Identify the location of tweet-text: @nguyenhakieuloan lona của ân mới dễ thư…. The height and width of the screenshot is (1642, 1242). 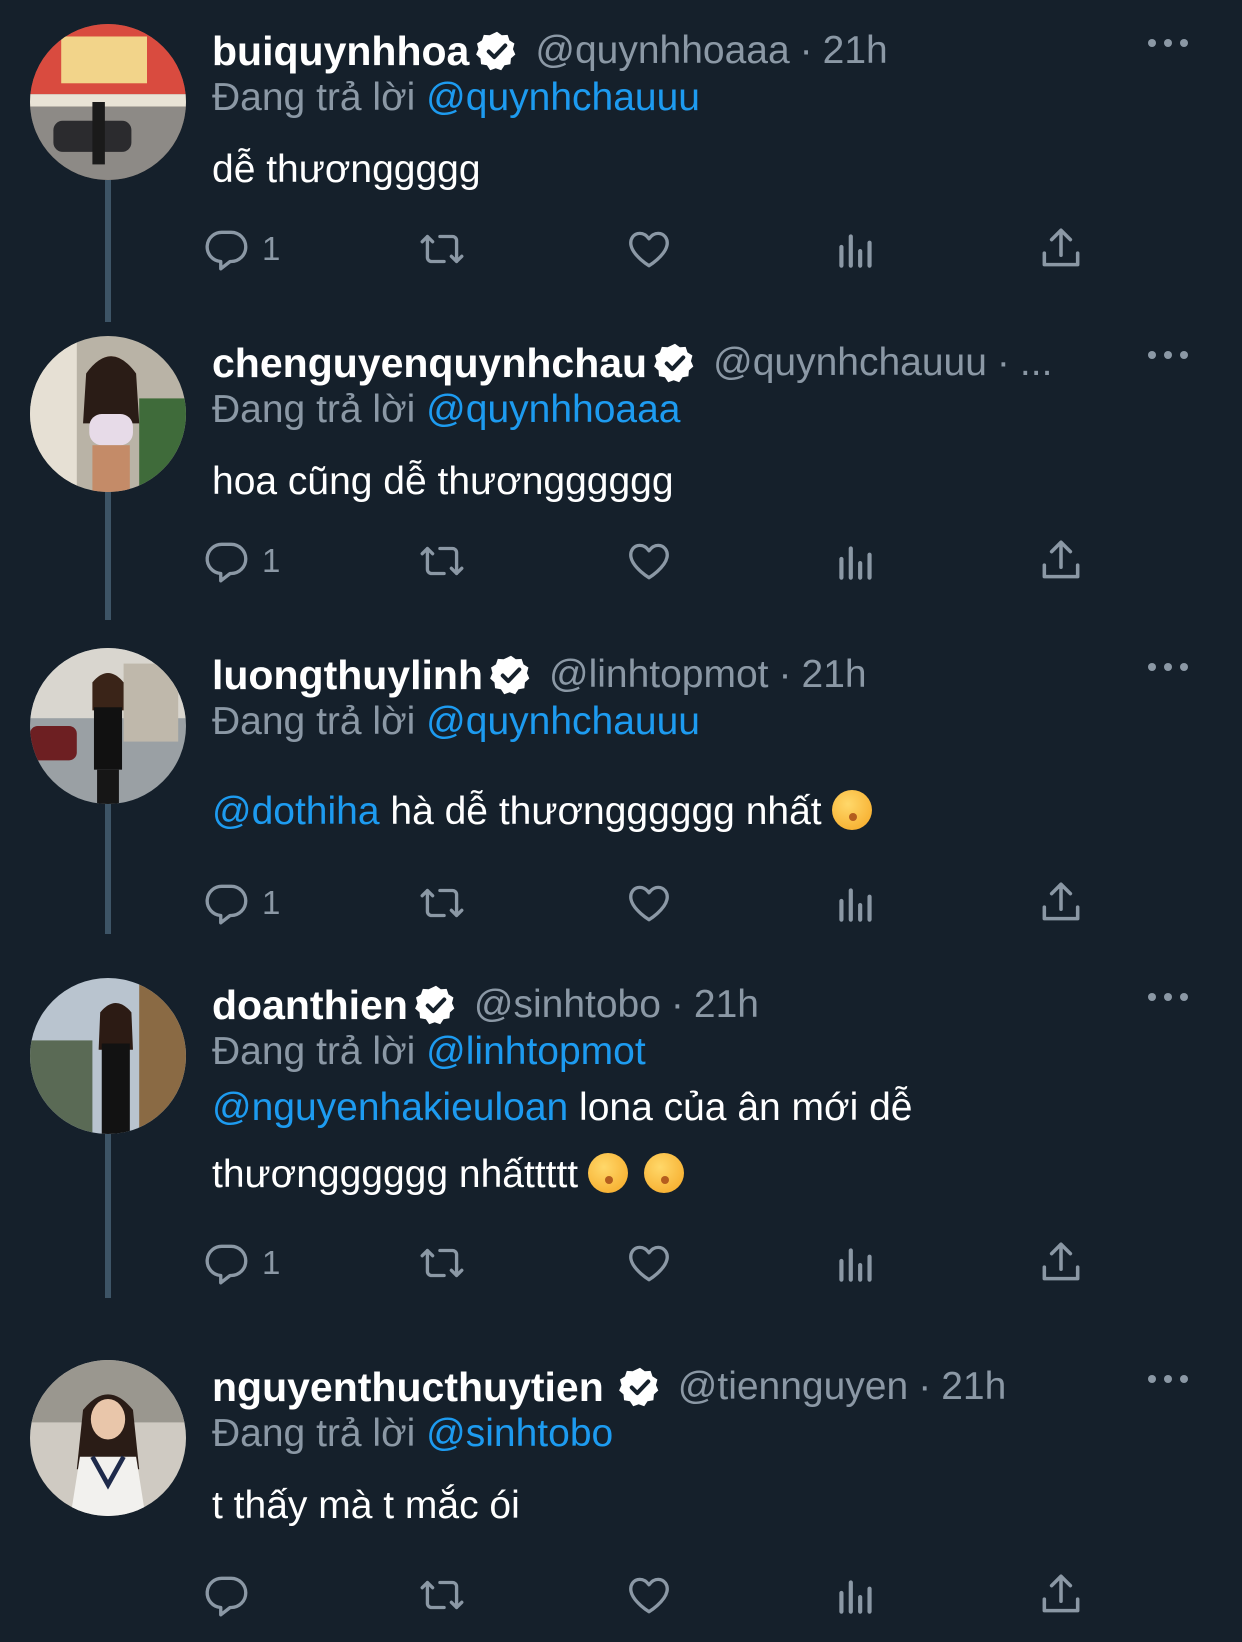
(652, 1141).